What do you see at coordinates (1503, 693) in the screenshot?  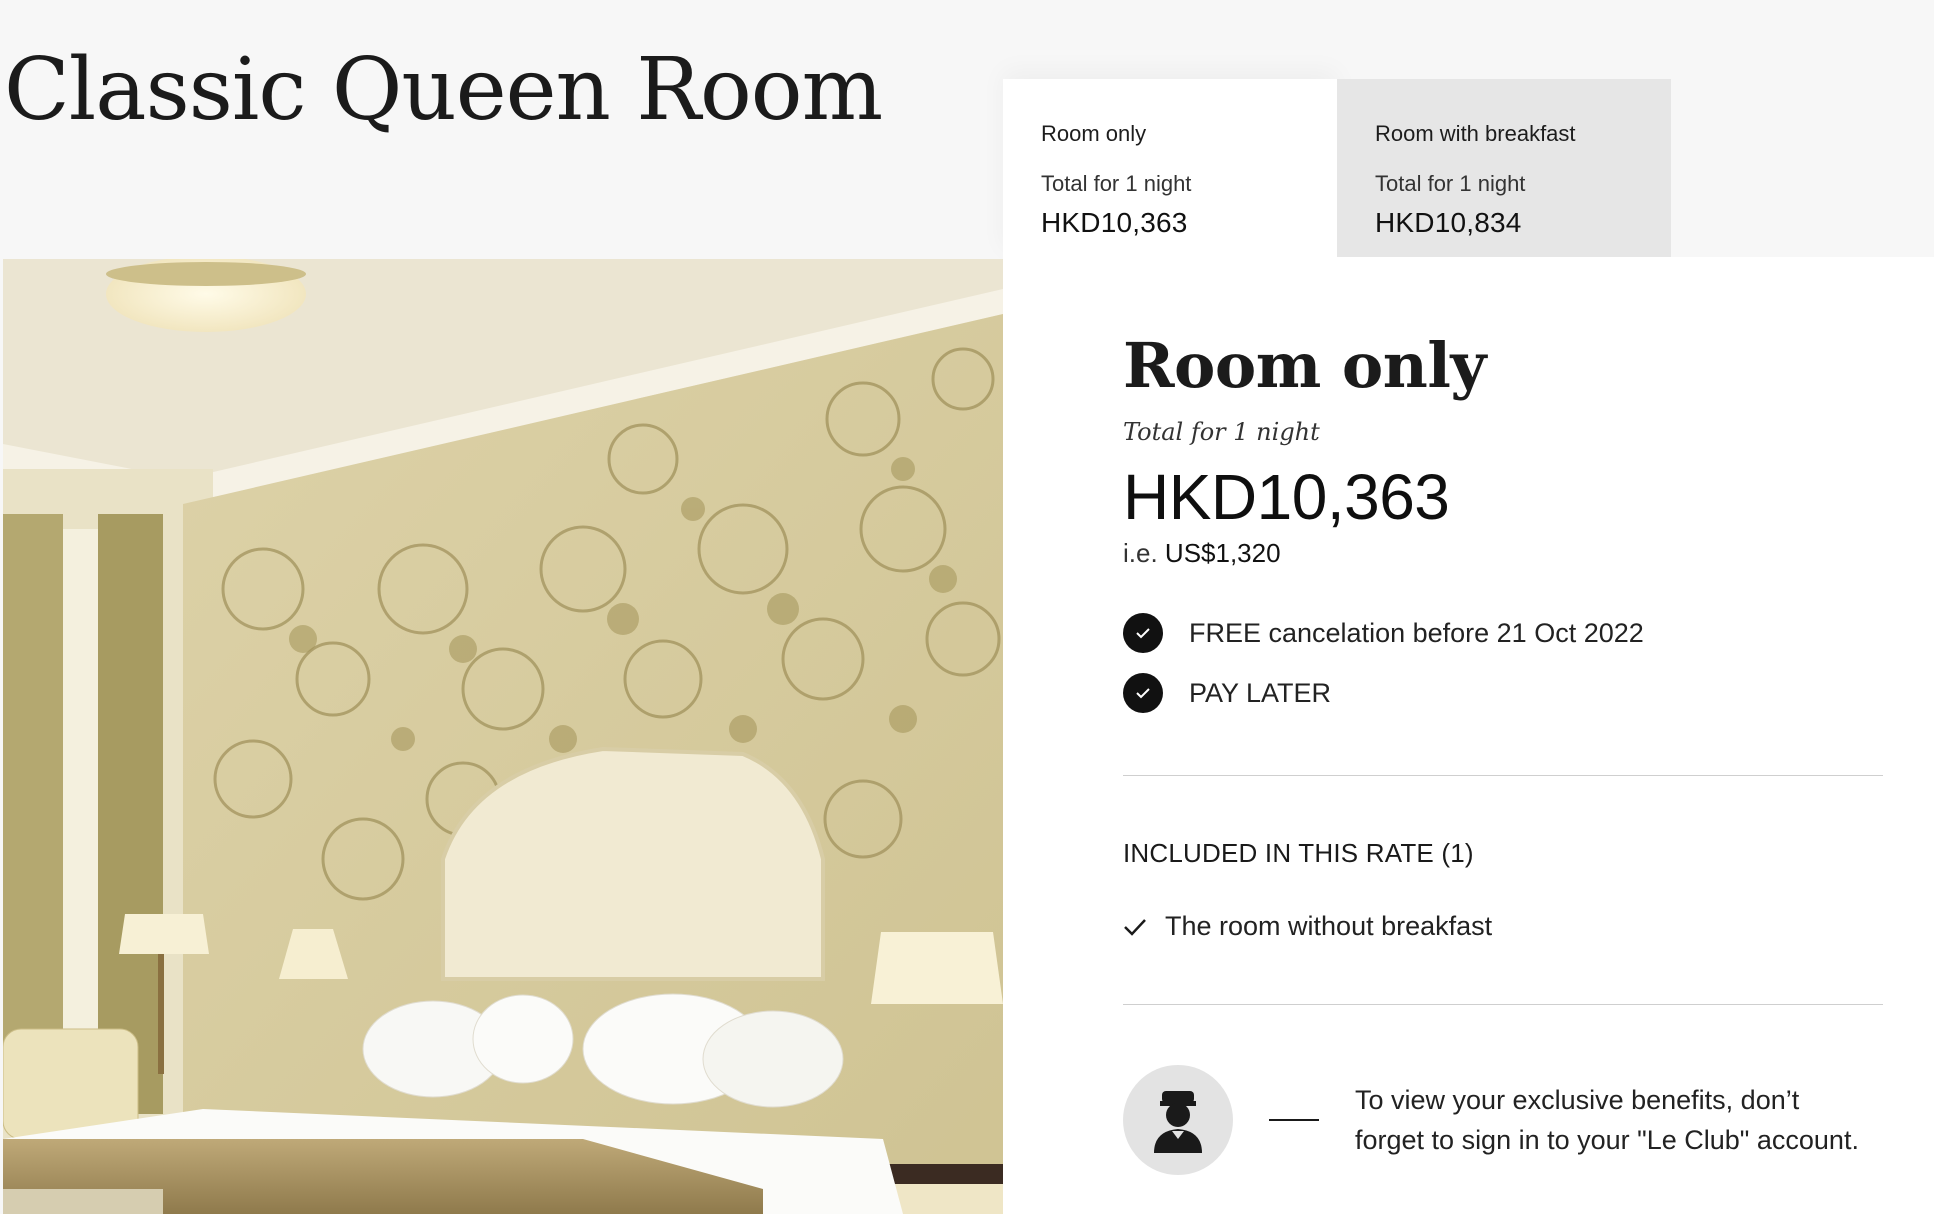 I see `condition-item: PAY LATER` at bounding box center [1503, 693].